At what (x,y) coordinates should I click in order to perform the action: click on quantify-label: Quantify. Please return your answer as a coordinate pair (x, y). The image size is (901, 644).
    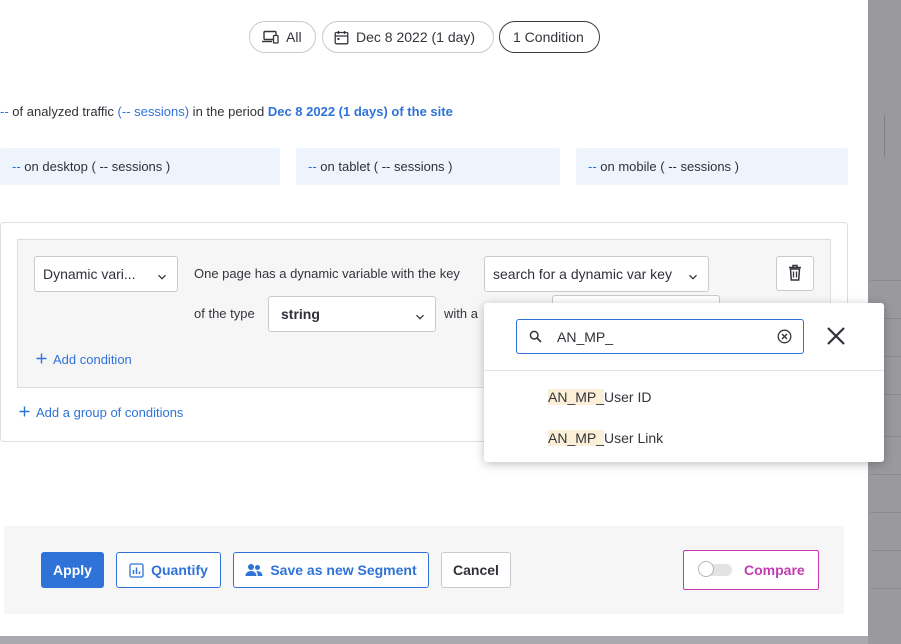
    Looking at the image, I should click on (179, 570).